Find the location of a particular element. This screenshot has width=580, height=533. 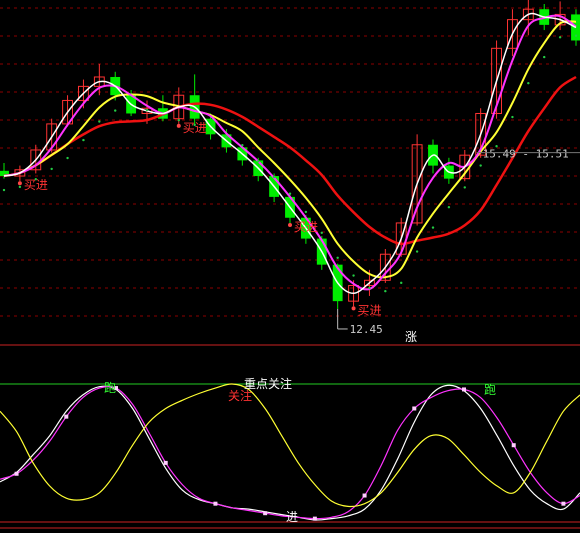

annotation-run-left: 跑 is located at coordinates (110, 388).